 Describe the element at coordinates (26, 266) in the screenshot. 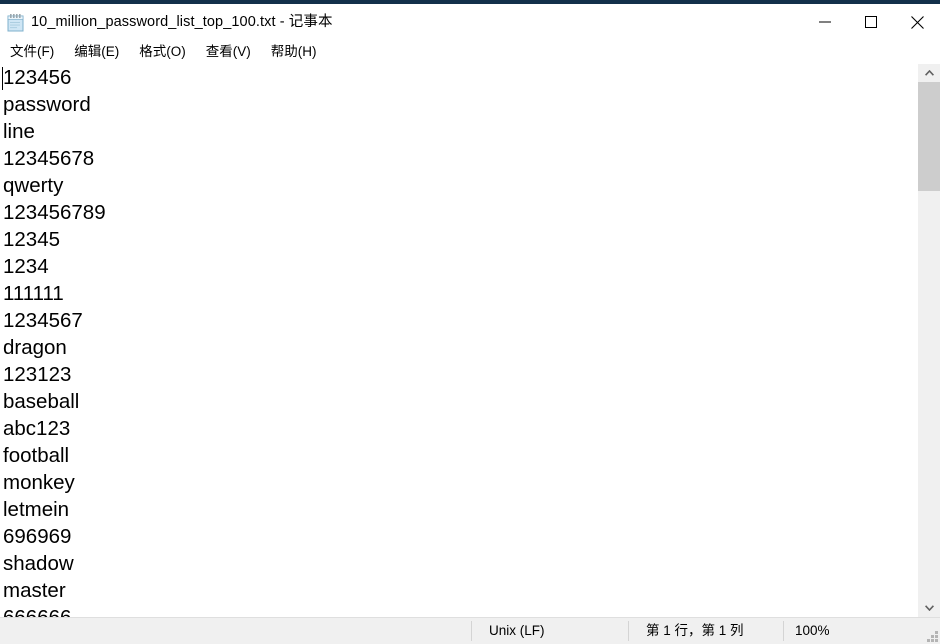

I see `text-line: 1234` at that location.